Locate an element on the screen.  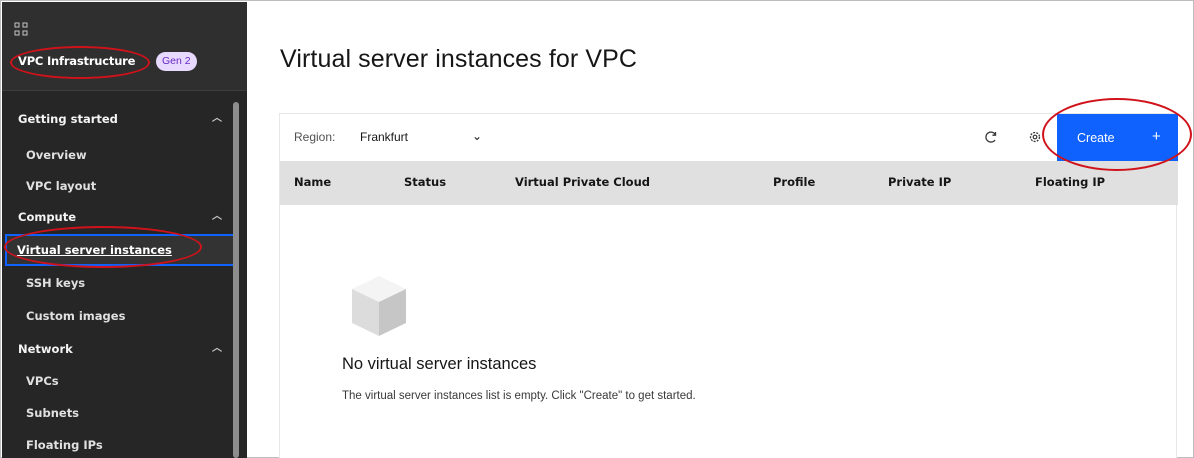
column-header-profile: Profile is located at coordinates (794, 182).